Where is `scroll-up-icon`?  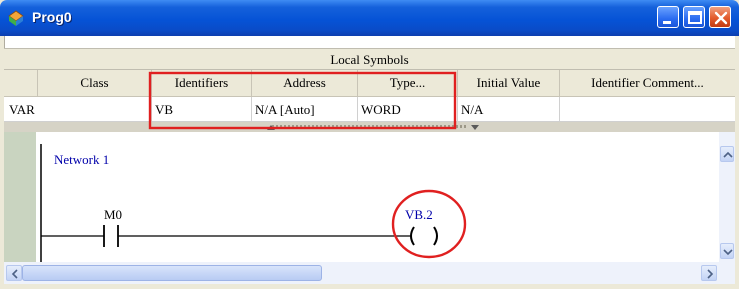
scroll-up-icon is located at coordinates (728, 154).